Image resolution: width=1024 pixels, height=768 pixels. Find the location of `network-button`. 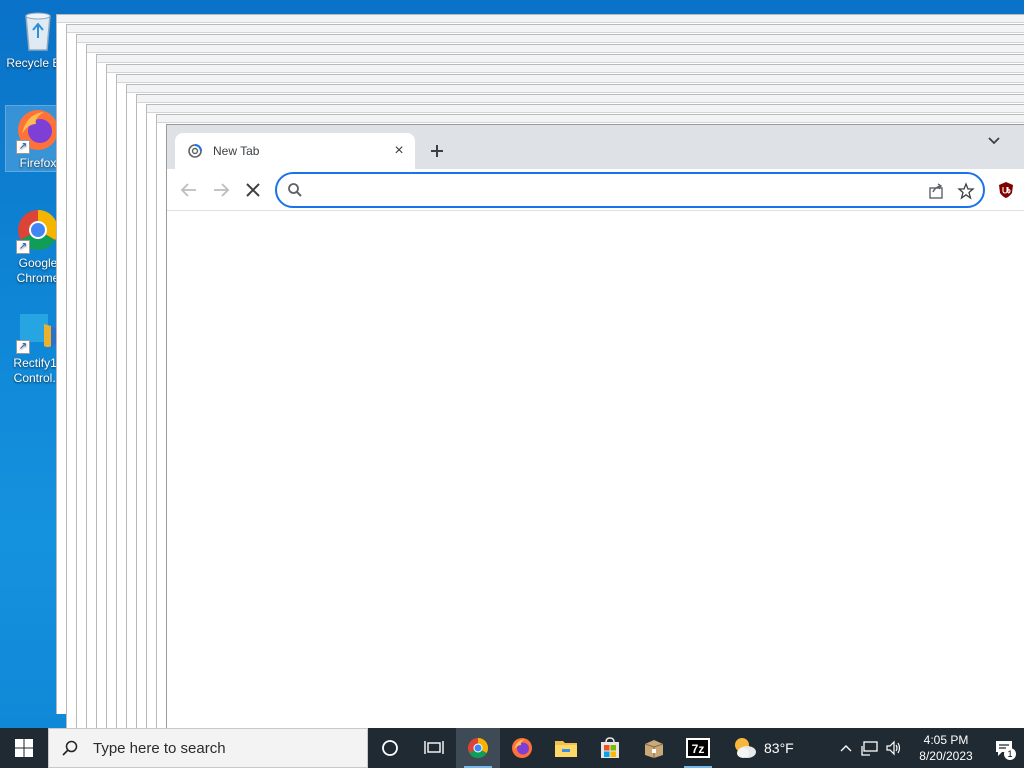

network-button is located at coordinates (870, 748).